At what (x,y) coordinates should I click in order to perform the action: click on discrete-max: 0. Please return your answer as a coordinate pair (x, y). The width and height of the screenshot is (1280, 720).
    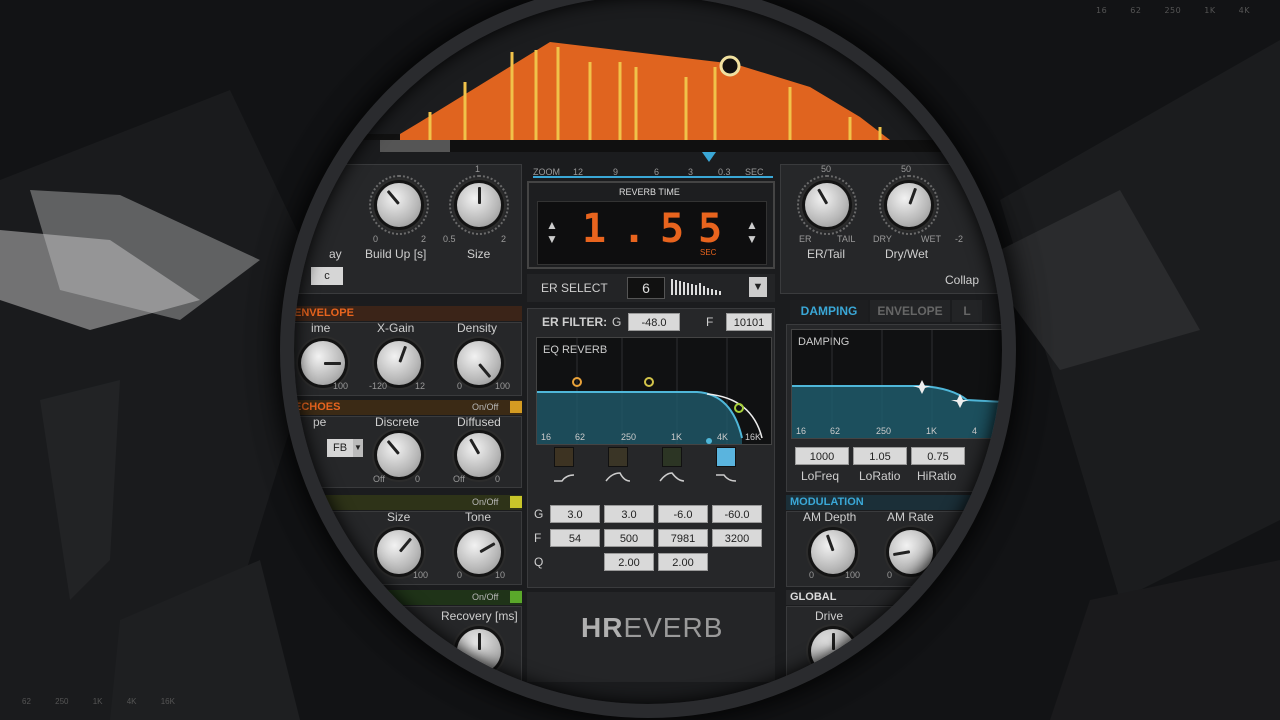
    Looking at the image, I should click on (418, 479).